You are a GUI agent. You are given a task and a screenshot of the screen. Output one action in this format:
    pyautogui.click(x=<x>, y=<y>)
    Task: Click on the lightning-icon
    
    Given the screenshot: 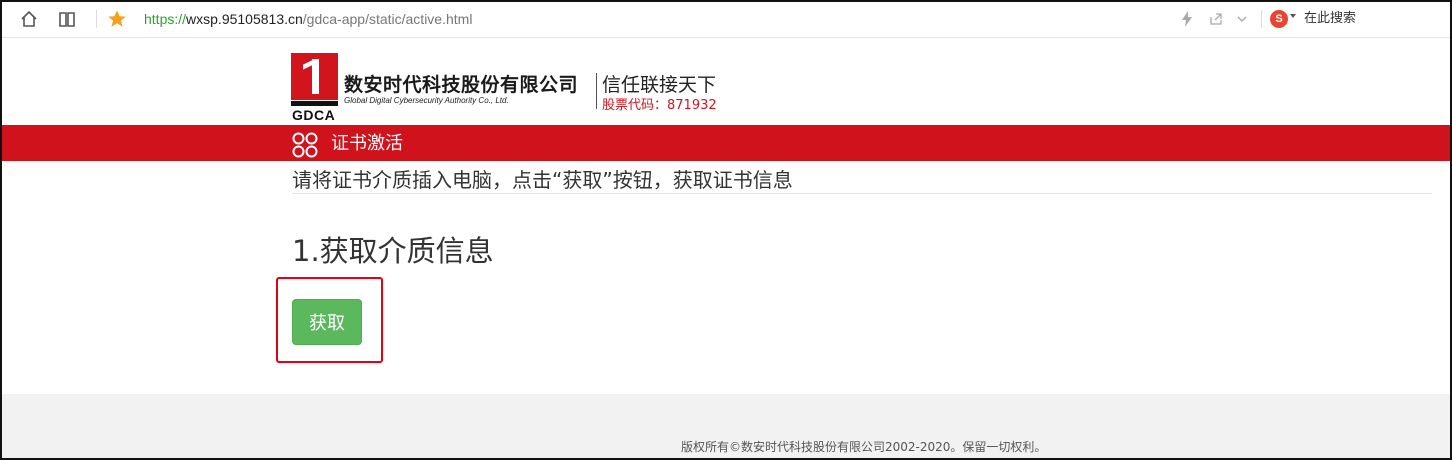 What is the action you would take?
    pyautogui.click(x=1187, y=19)
    